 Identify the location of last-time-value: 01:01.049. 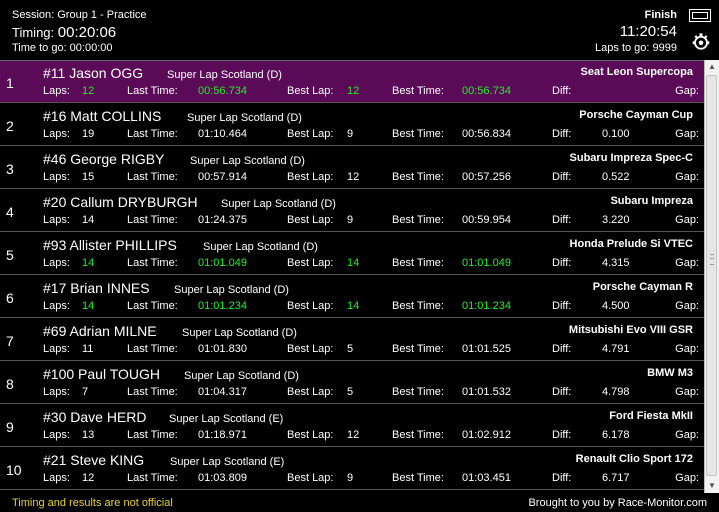
(222, 263).